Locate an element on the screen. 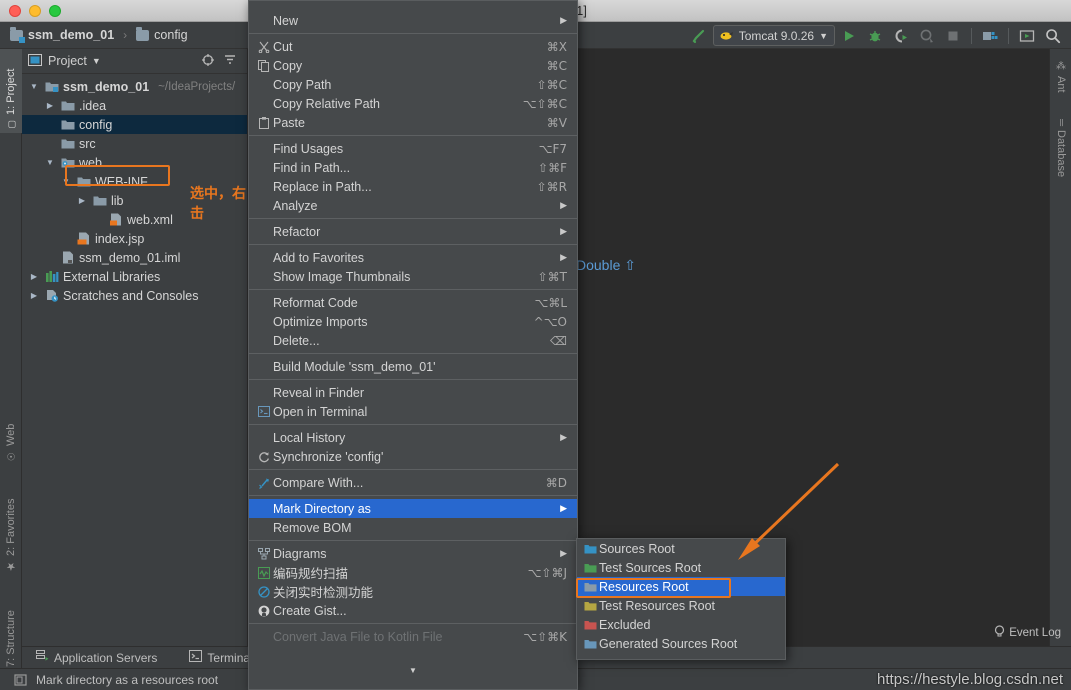 The image size is (1071, 690). tree-node-web: ▼ web is located at coordinates (134, 162).